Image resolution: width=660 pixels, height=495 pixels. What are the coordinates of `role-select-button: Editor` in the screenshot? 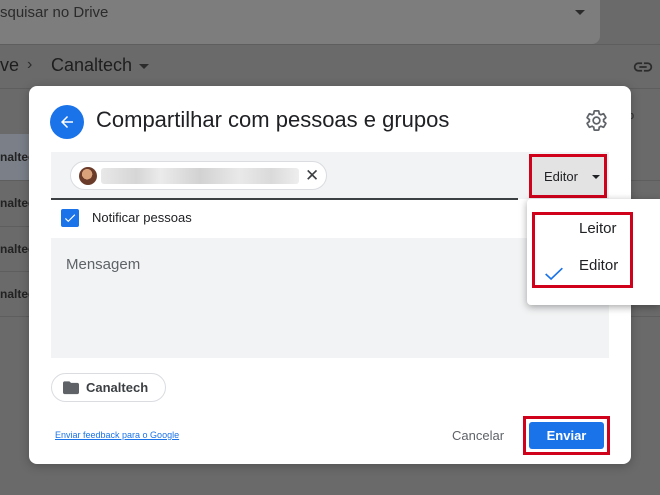 It's located at (568, 176).